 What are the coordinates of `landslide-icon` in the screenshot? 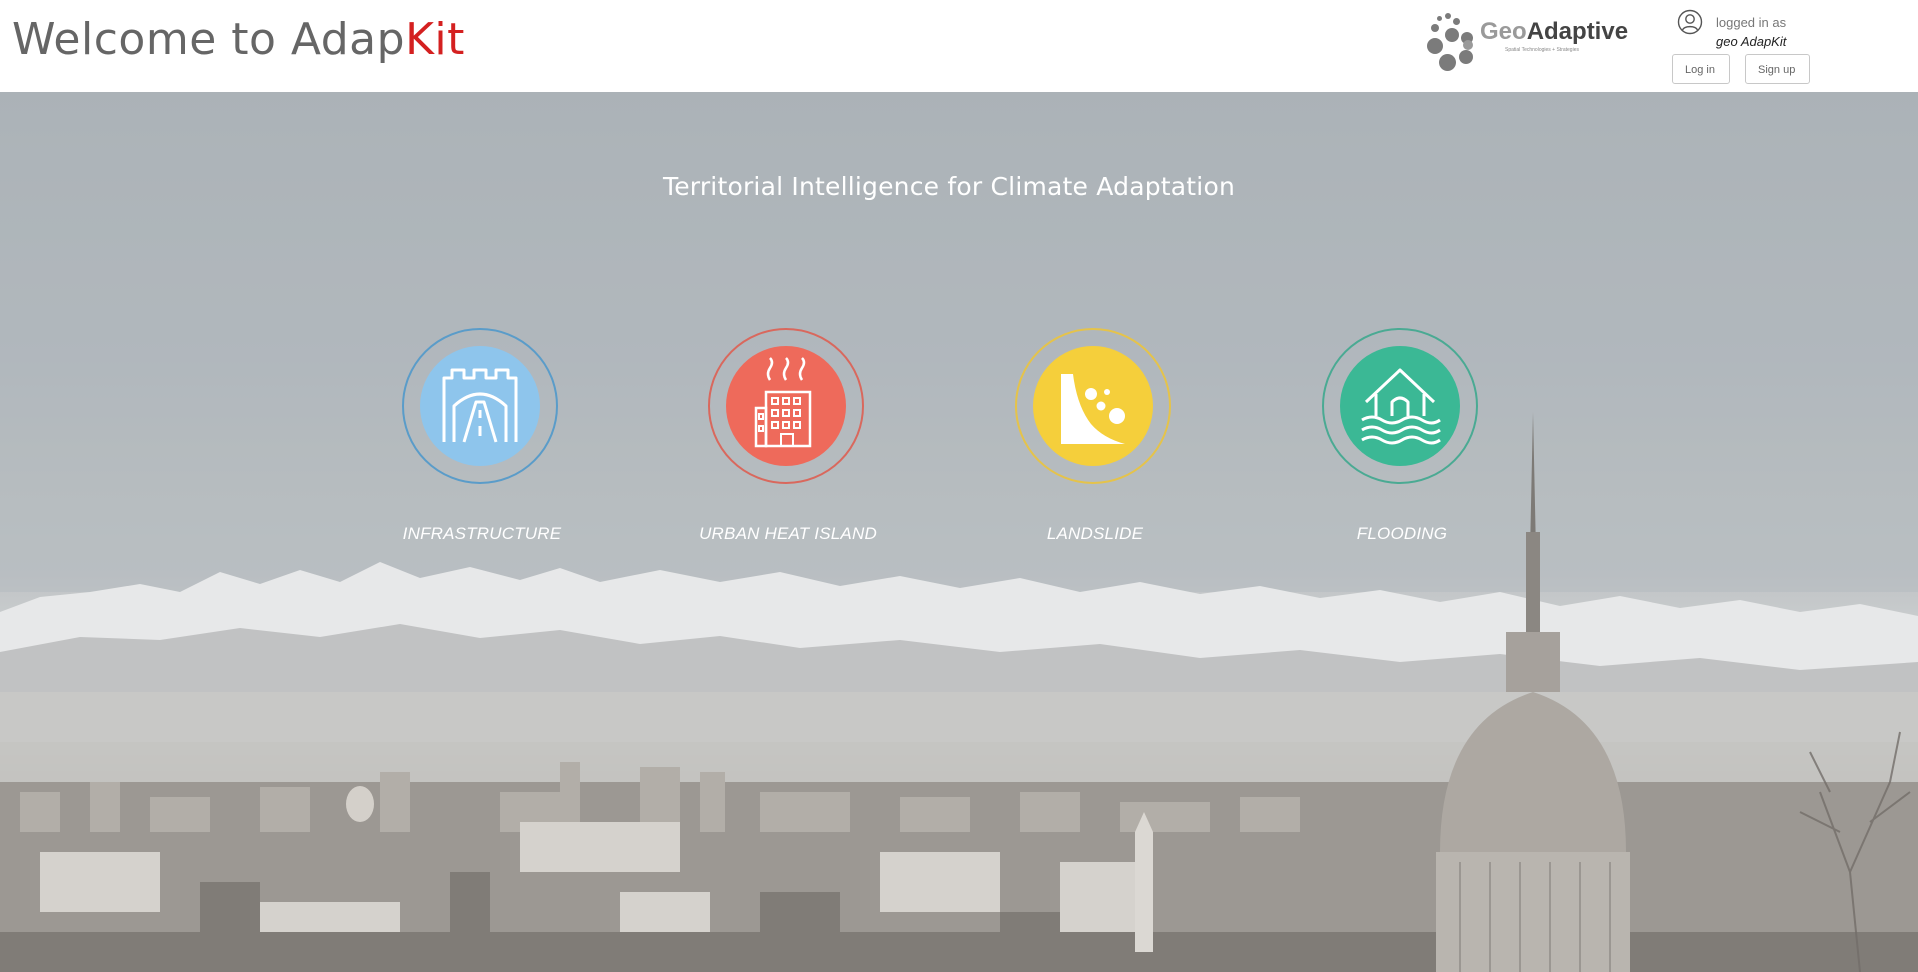 It's located at (1093, 409).